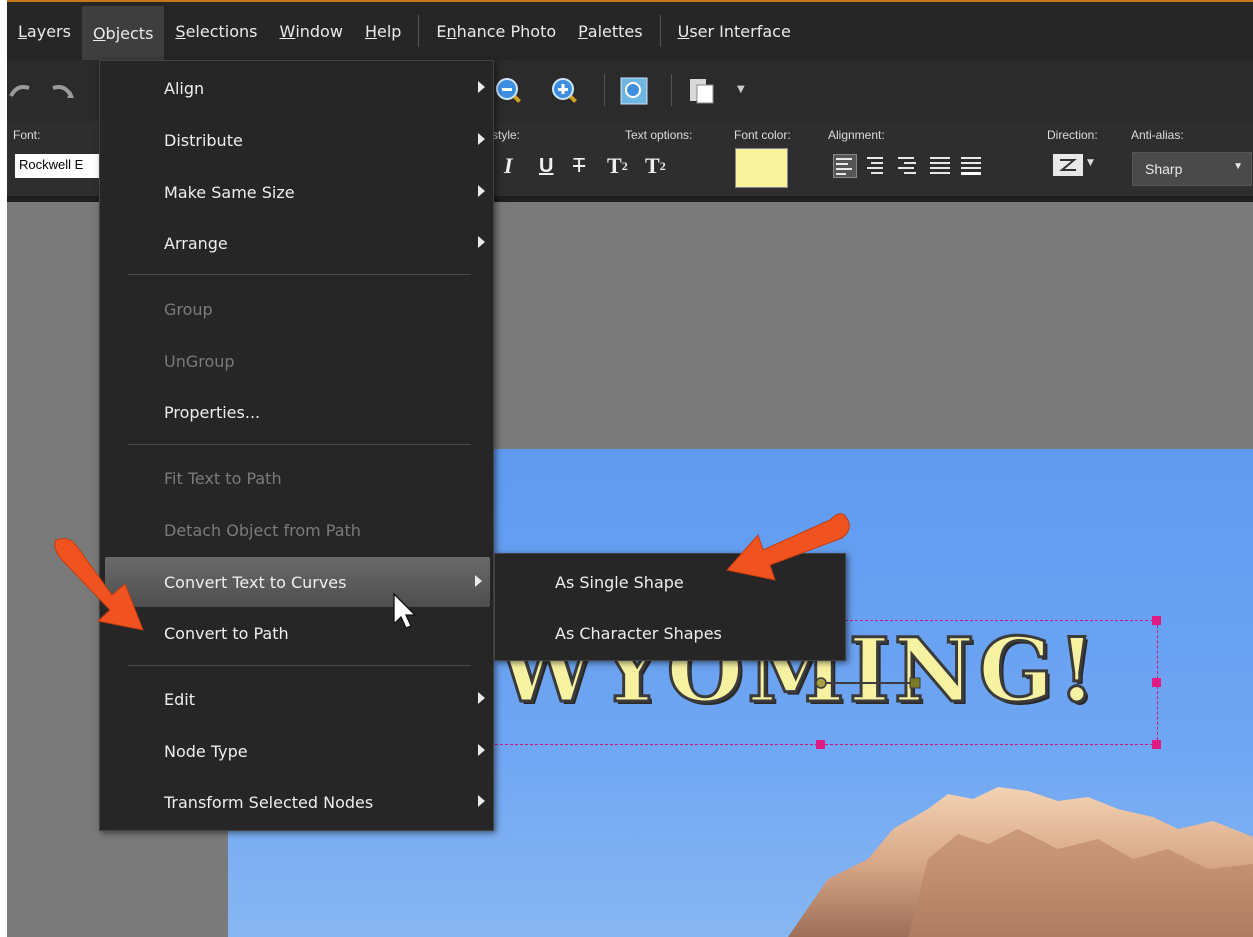  Describe the element at coordinates (296, 309) in the screenshot. I see `menu-item-group: Group` at that location.